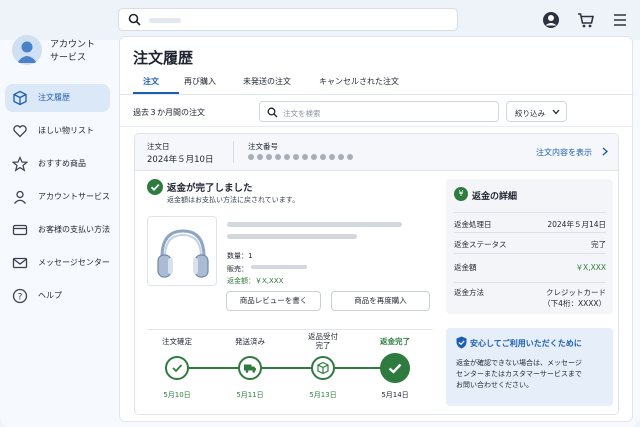 The image size is (640, 427). I want to click on account-name: アカウント サービス, so click(85, 52).